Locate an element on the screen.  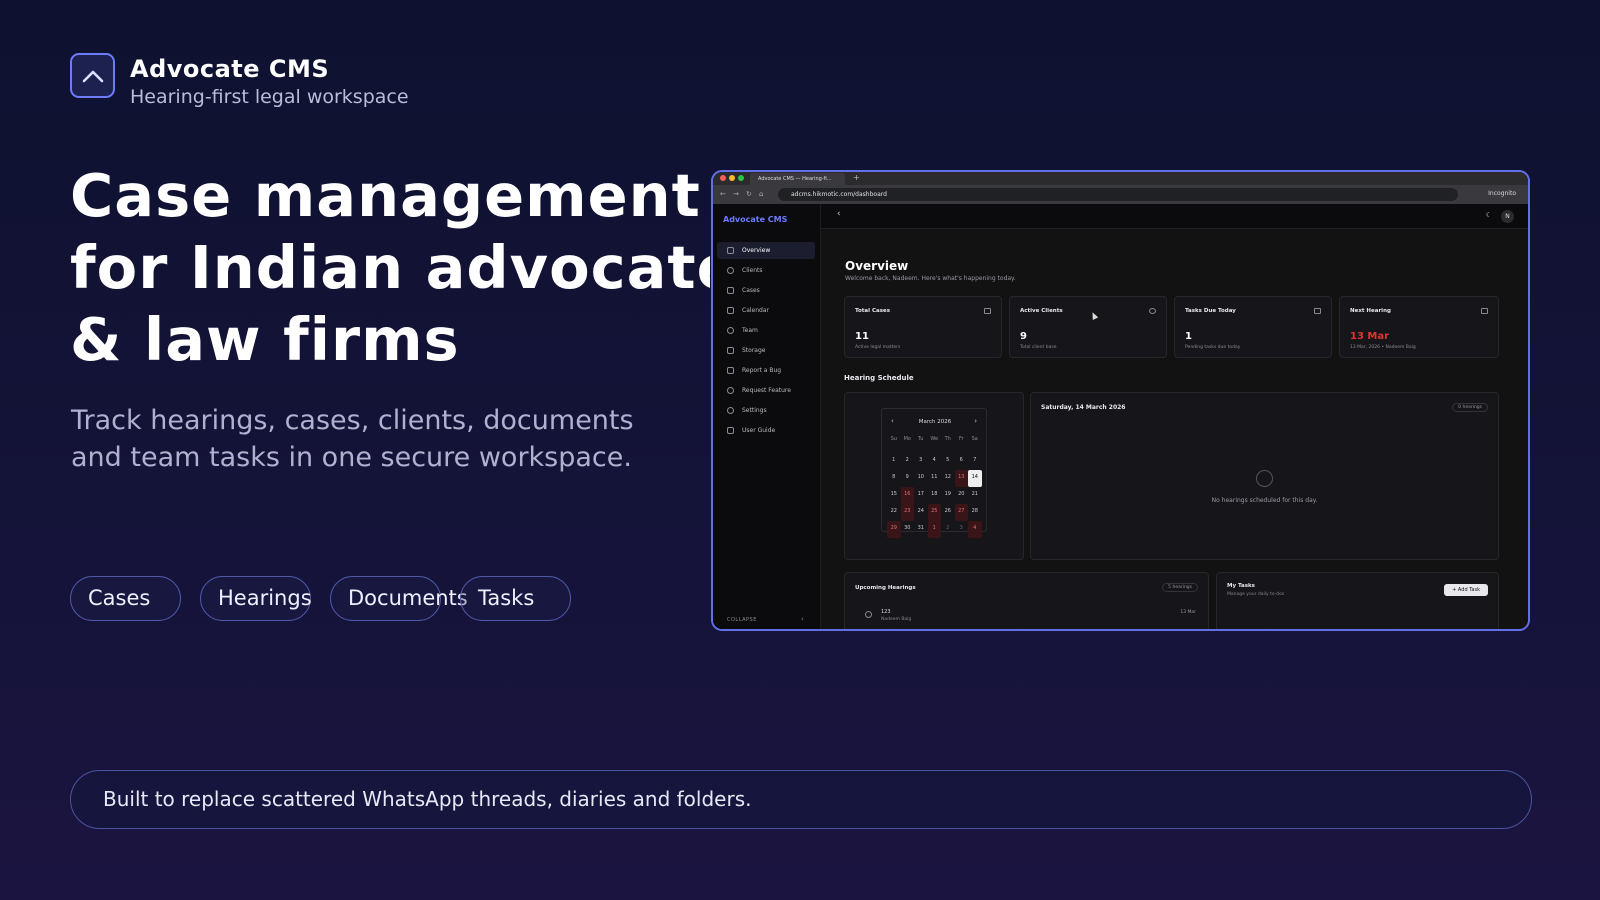
hero-title-line: for Indian advocates is located at coordinates (390, 267).